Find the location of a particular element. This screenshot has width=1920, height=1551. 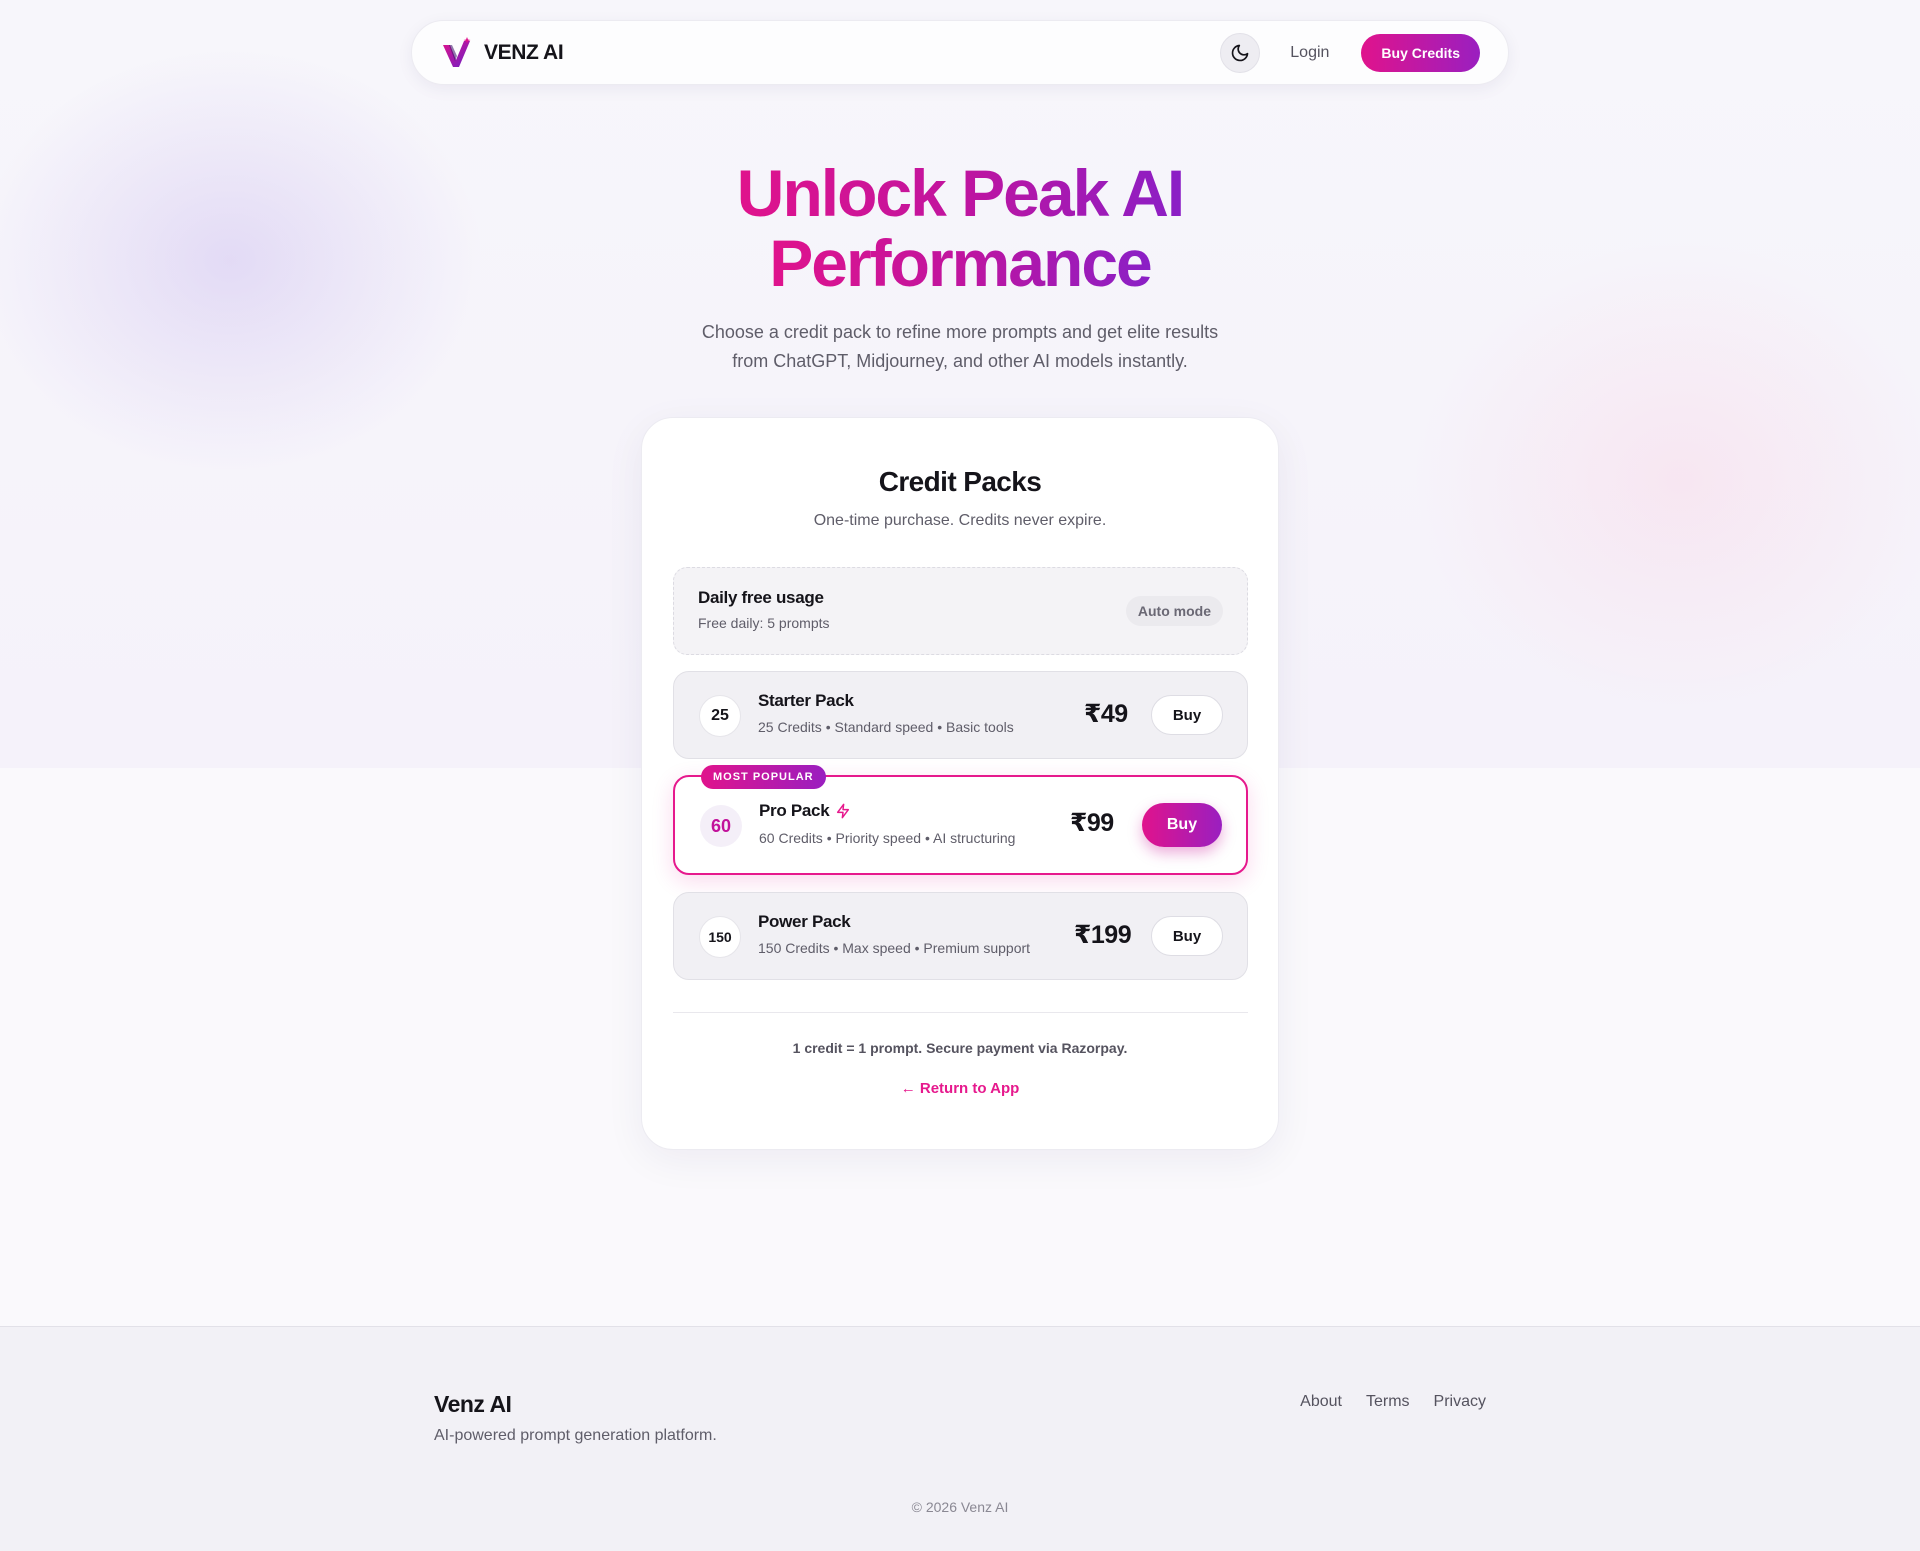

buy-credits-button: Buy Credits is located at coordinates (1420, 52).